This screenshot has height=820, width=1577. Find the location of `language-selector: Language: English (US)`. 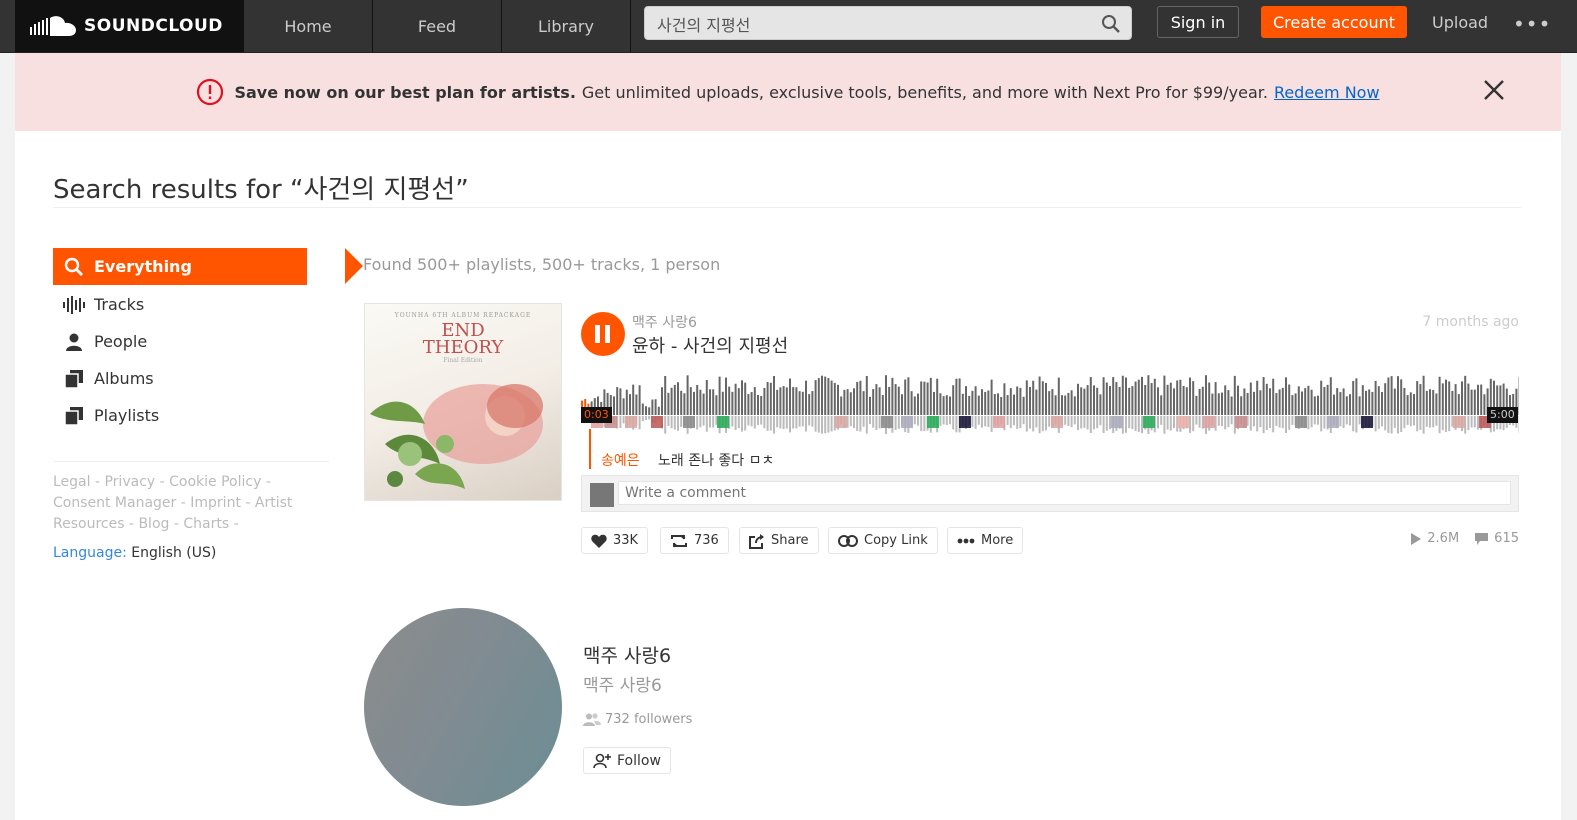

language-selector: Language: English (US) is located at coordinates (134, 553).